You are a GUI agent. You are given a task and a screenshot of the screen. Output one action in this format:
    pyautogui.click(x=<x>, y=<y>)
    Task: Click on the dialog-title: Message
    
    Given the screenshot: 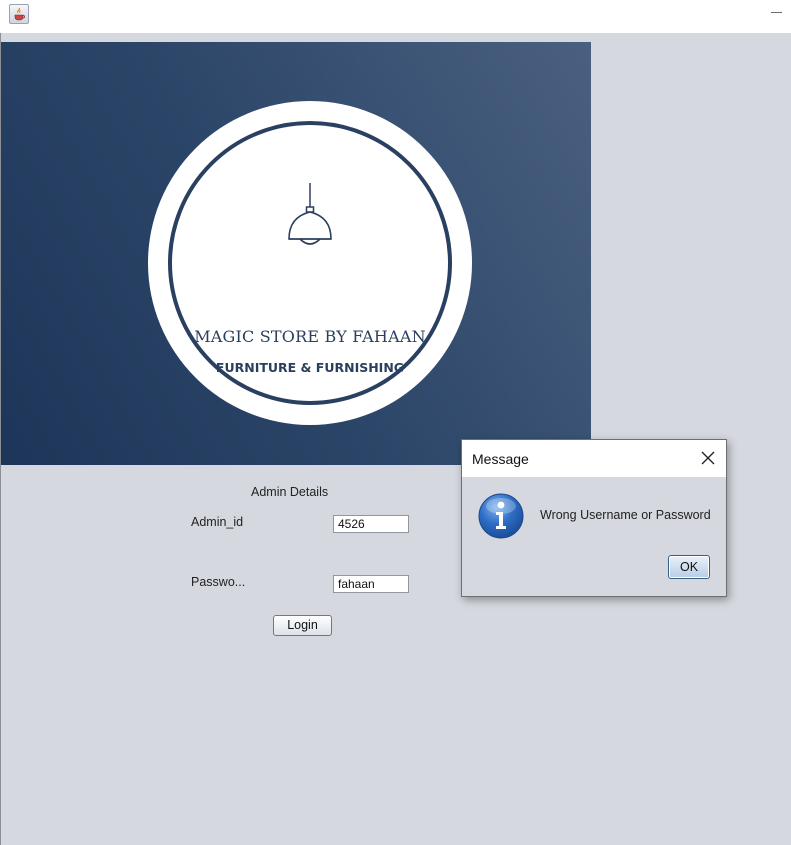 What is the action you would take?
    pyautogui.click(x=500, y=459)
    